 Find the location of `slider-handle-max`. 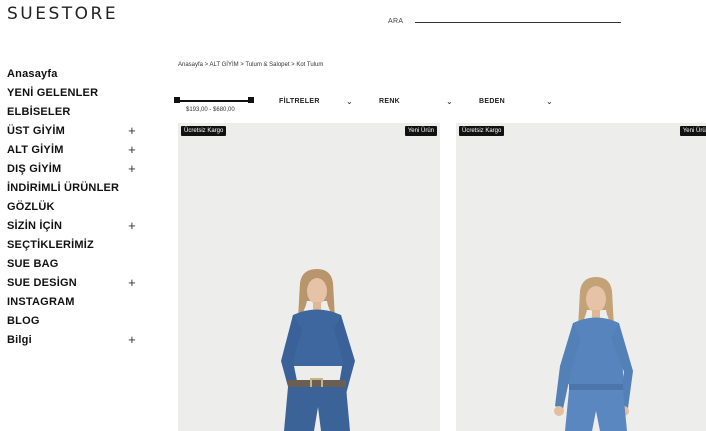

slider-handle-max is located at coordinates (251, 100).